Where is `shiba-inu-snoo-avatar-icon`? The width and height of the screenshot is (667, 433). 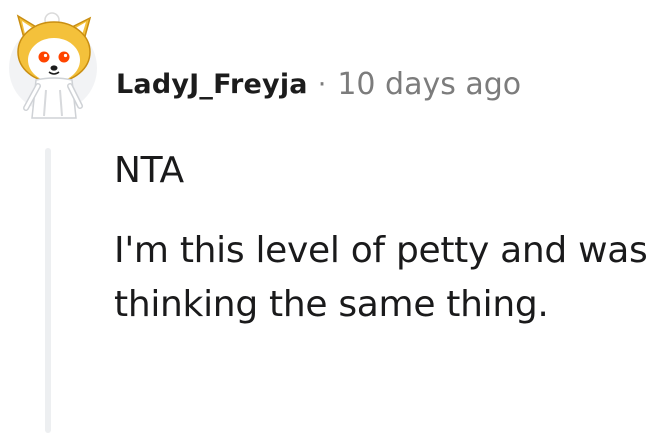 shiba-inu-snoo-avatar-icon is located at coordinates (53, 65).